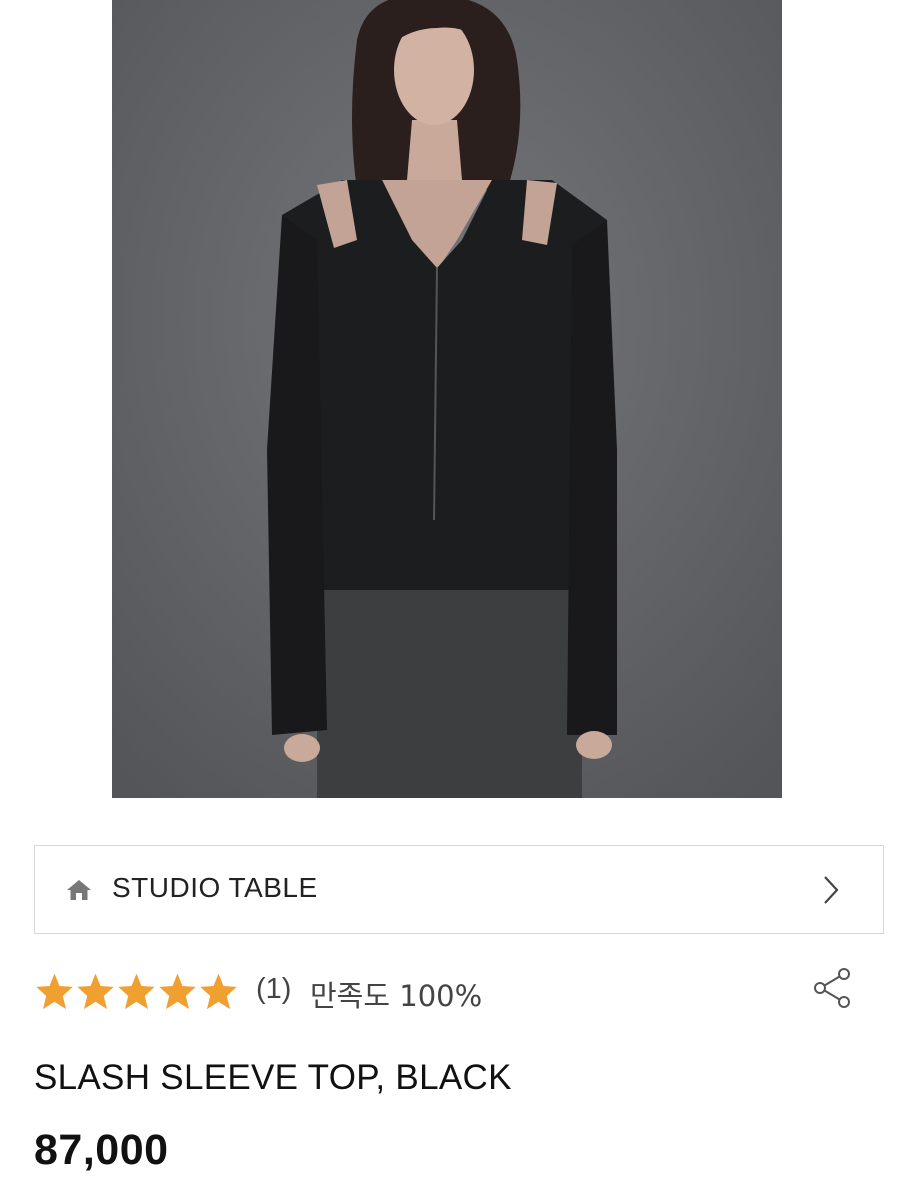 This screenshot has width=918, height=1200. Describe the element at coordinates (832, 988) in the screenshot. I see `share-icon` at that location.